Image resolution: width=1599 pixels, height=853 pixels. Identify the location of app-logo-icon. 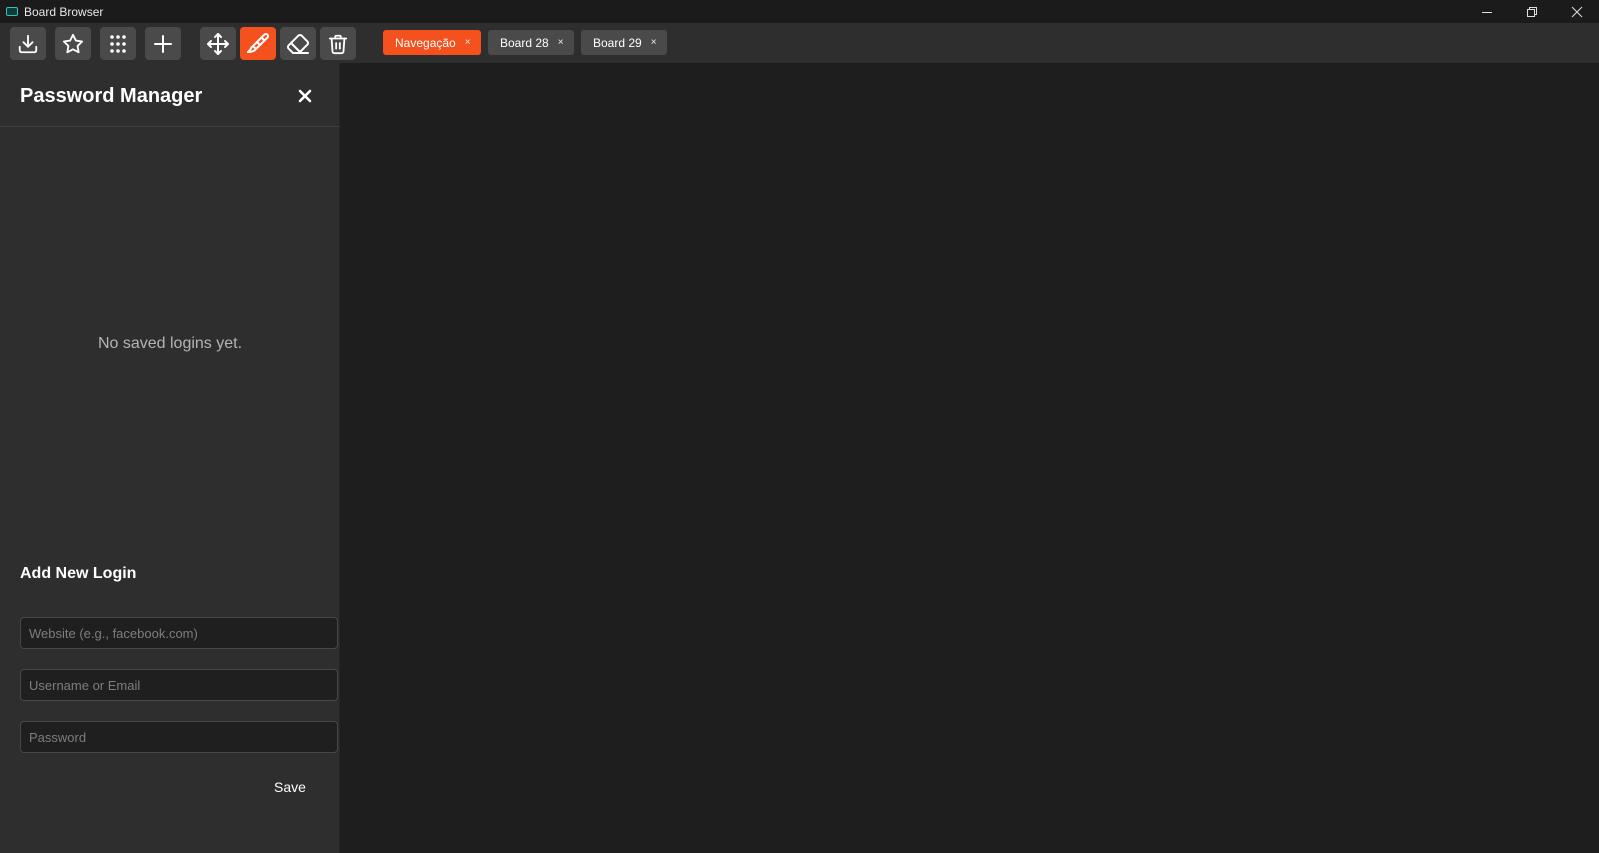
(12, 11).